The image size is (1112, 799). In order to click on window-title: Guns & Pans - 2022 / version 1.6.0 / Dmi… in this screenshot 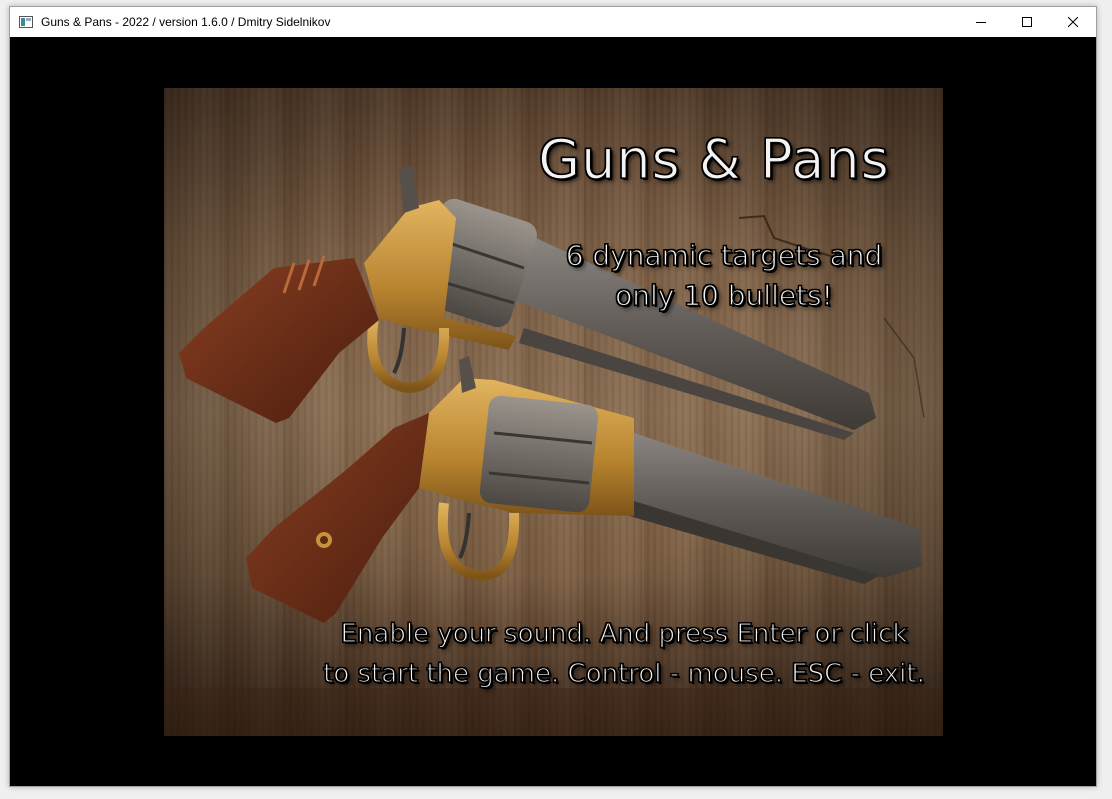, I will do `click(186, 22)`.